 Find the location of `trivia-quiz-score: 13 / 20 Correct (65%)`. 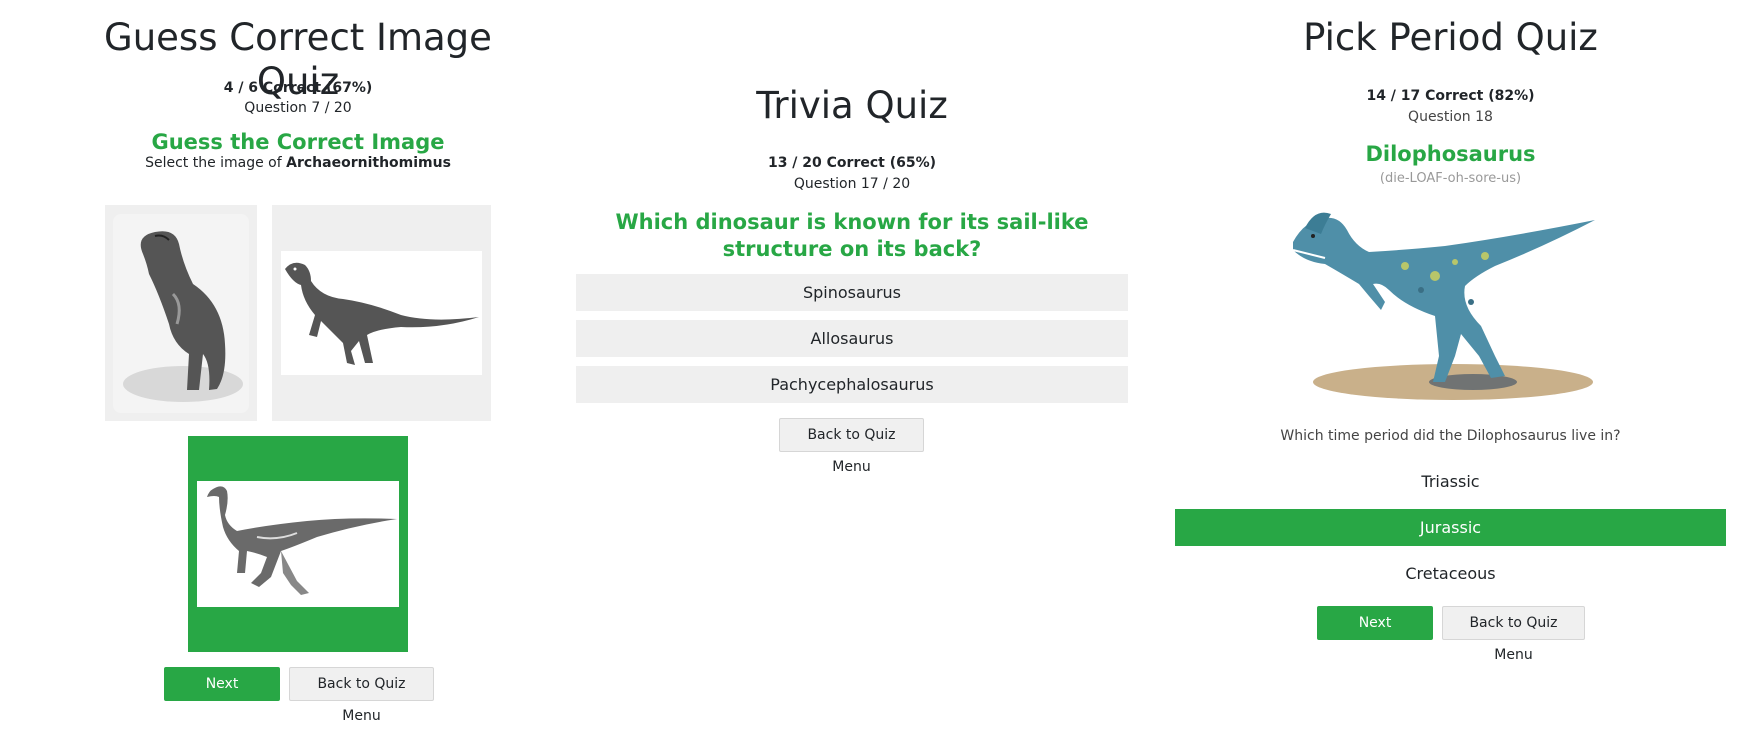

trivia-quiz-score: 13 / 20 Correct (65%) is located at coordinates (852, 163).